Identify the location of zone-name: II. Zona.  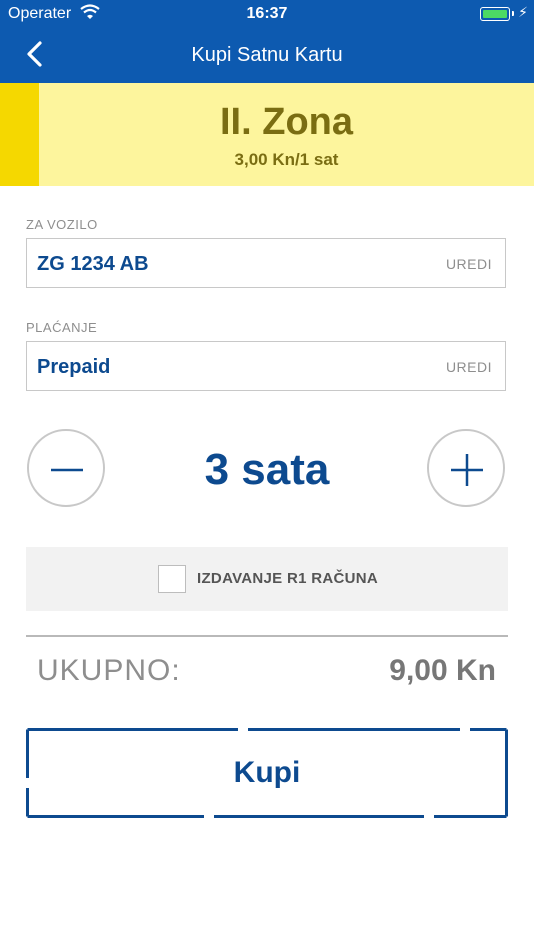
(286, 122).